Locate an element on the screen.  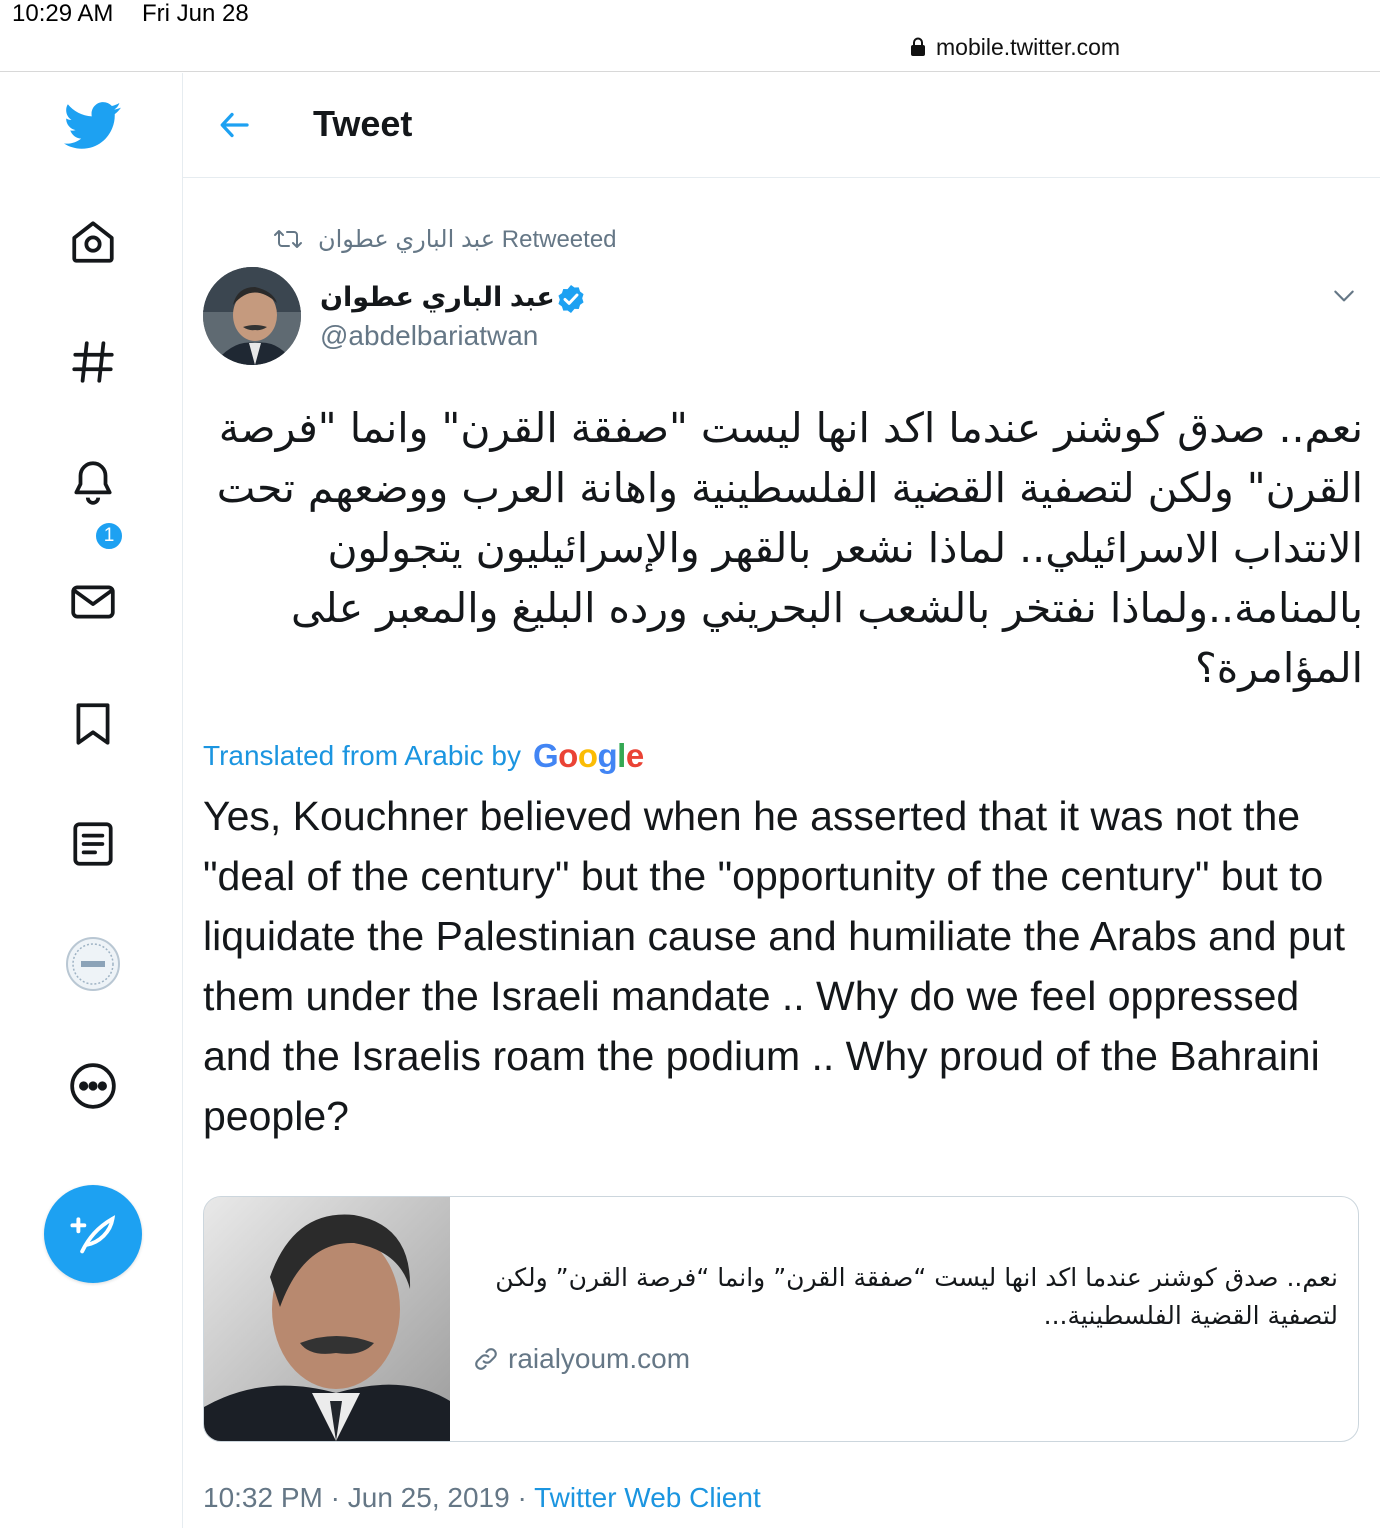
messages-envelope-icon is located at coordinates (93, 602).